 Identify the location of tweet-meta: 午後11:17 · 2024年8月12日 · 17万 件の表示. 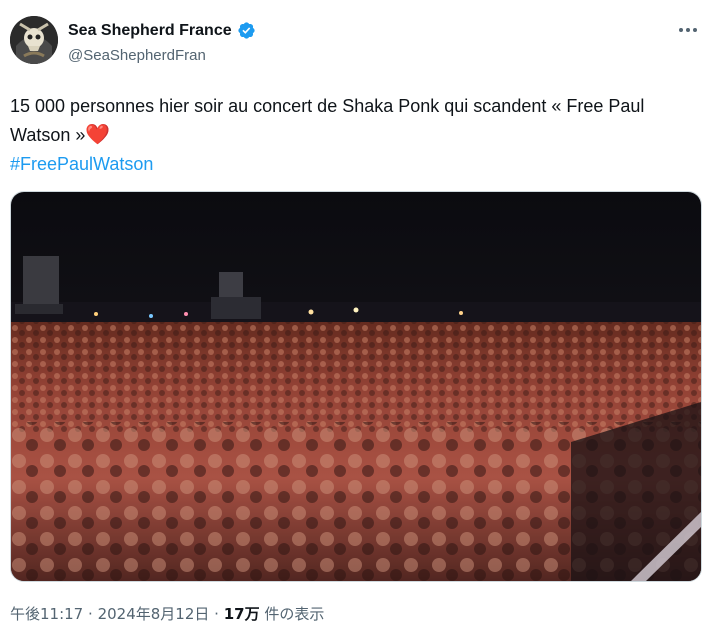
(167, 613).